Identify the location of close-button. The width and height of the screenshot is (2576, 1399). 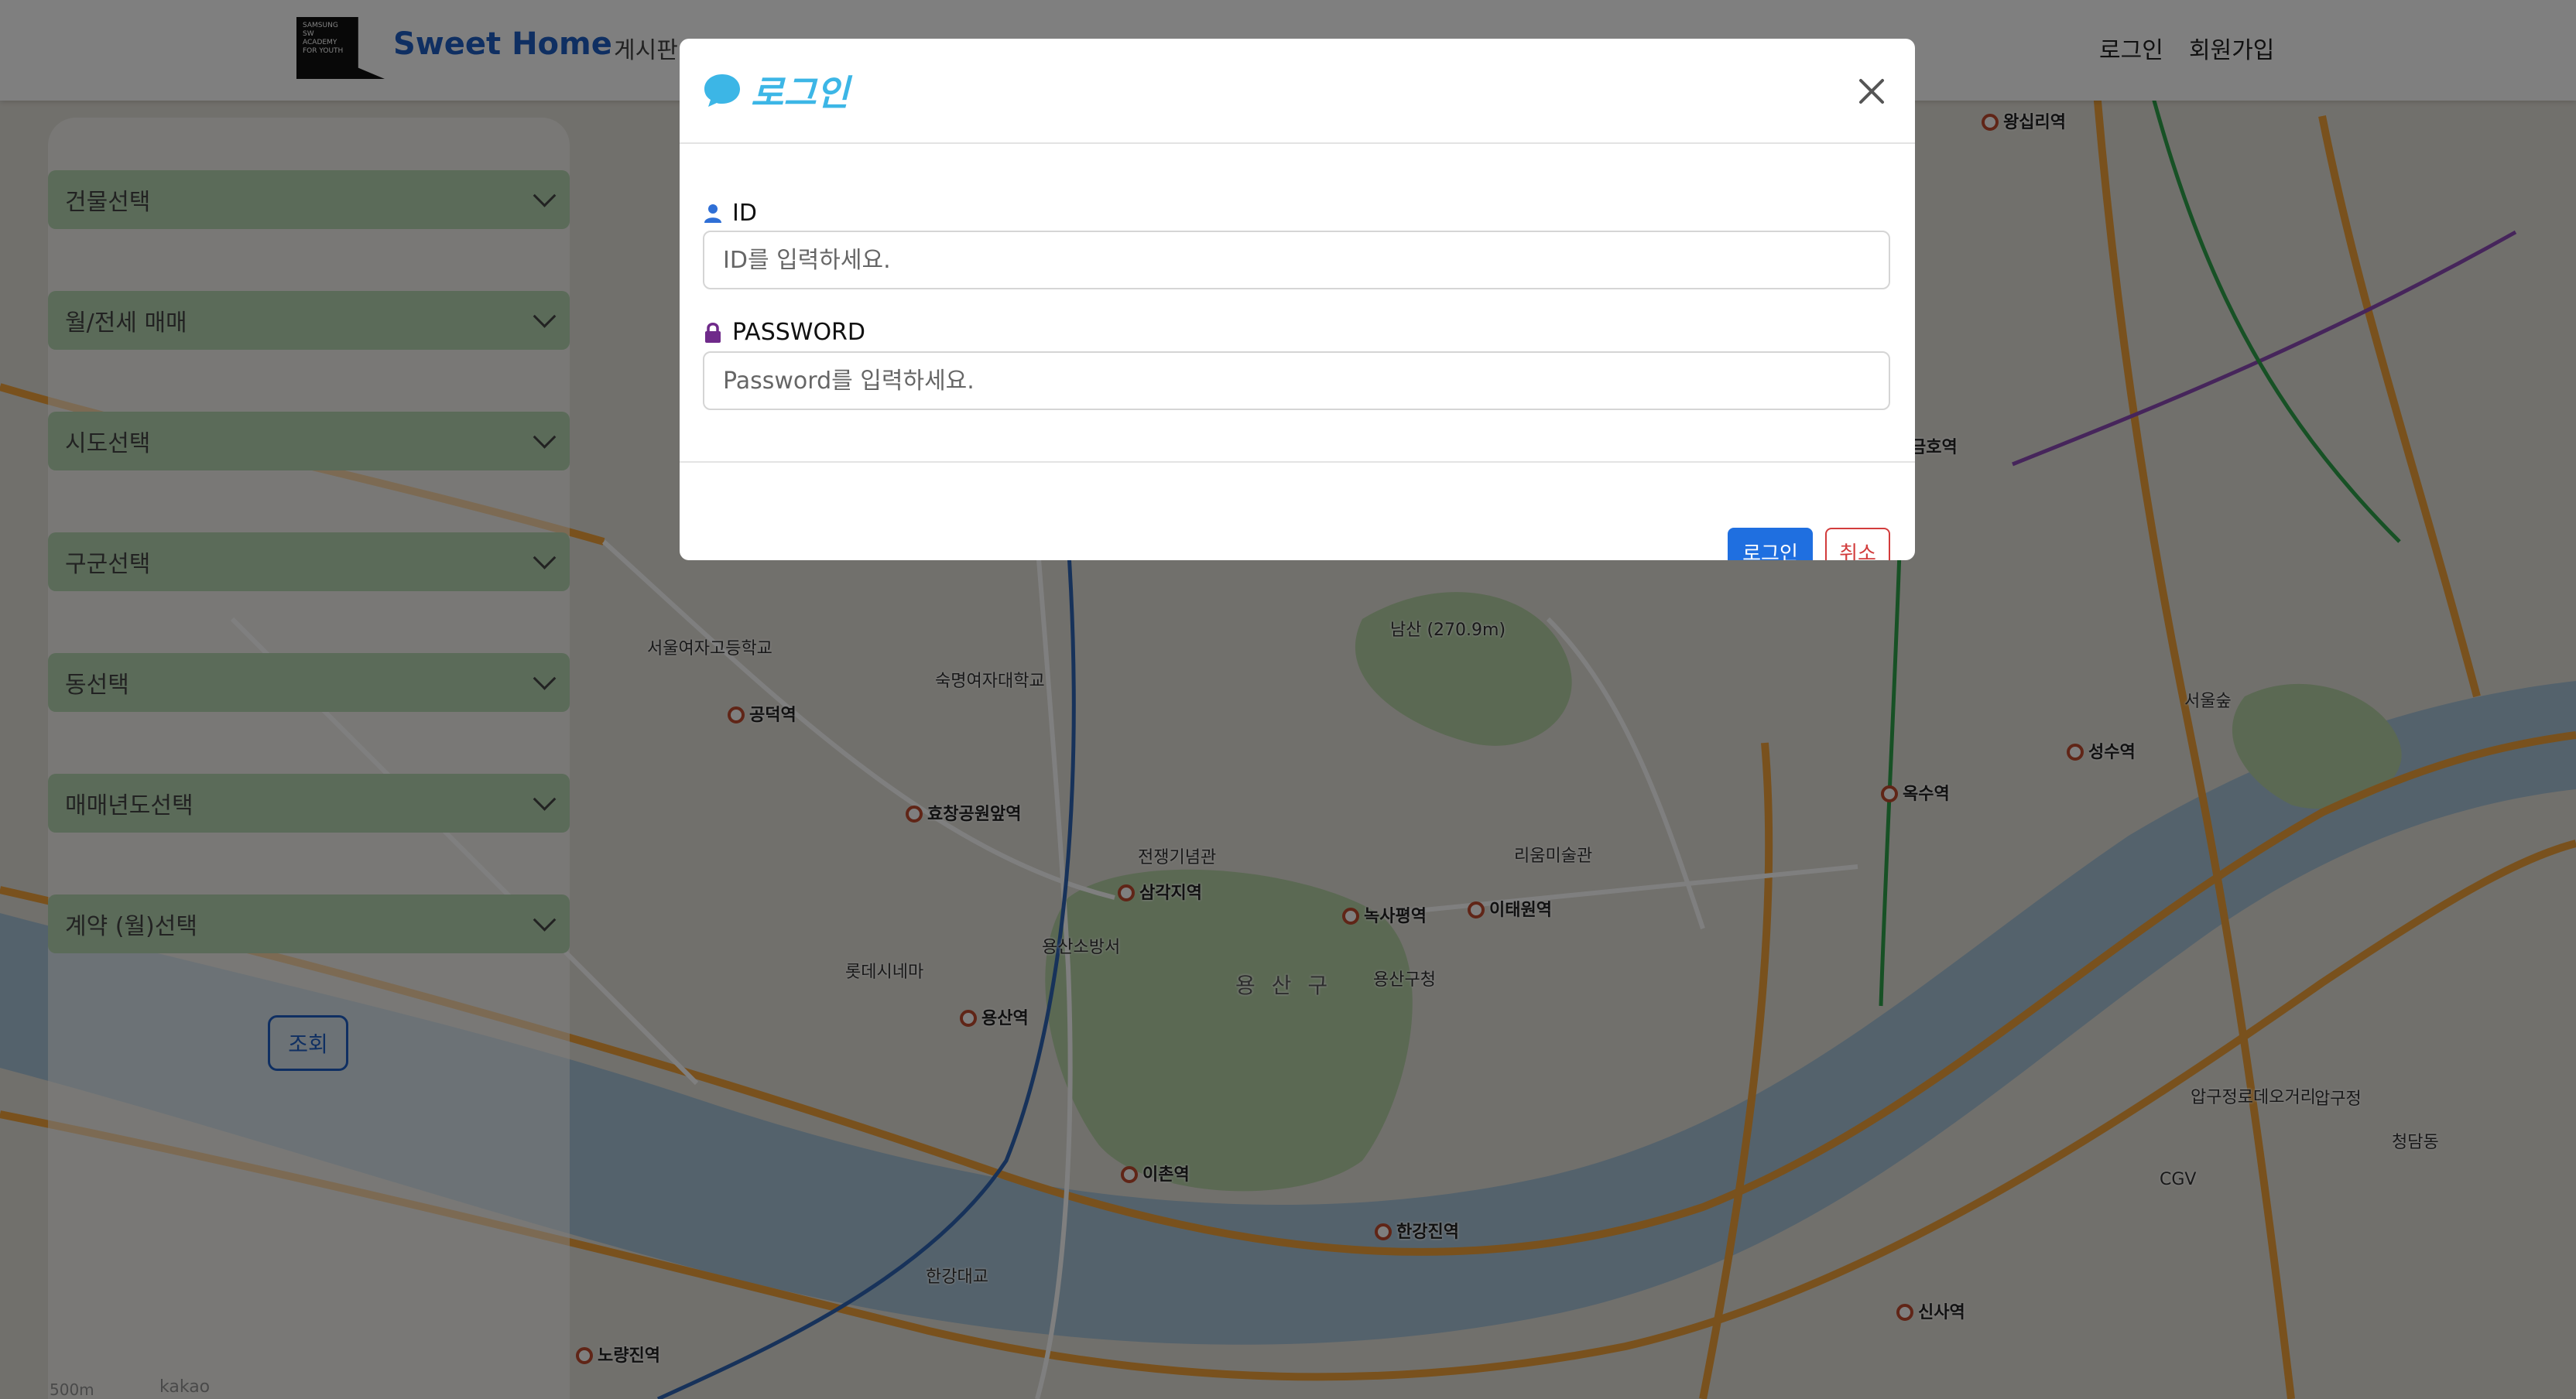
(1872, 91).